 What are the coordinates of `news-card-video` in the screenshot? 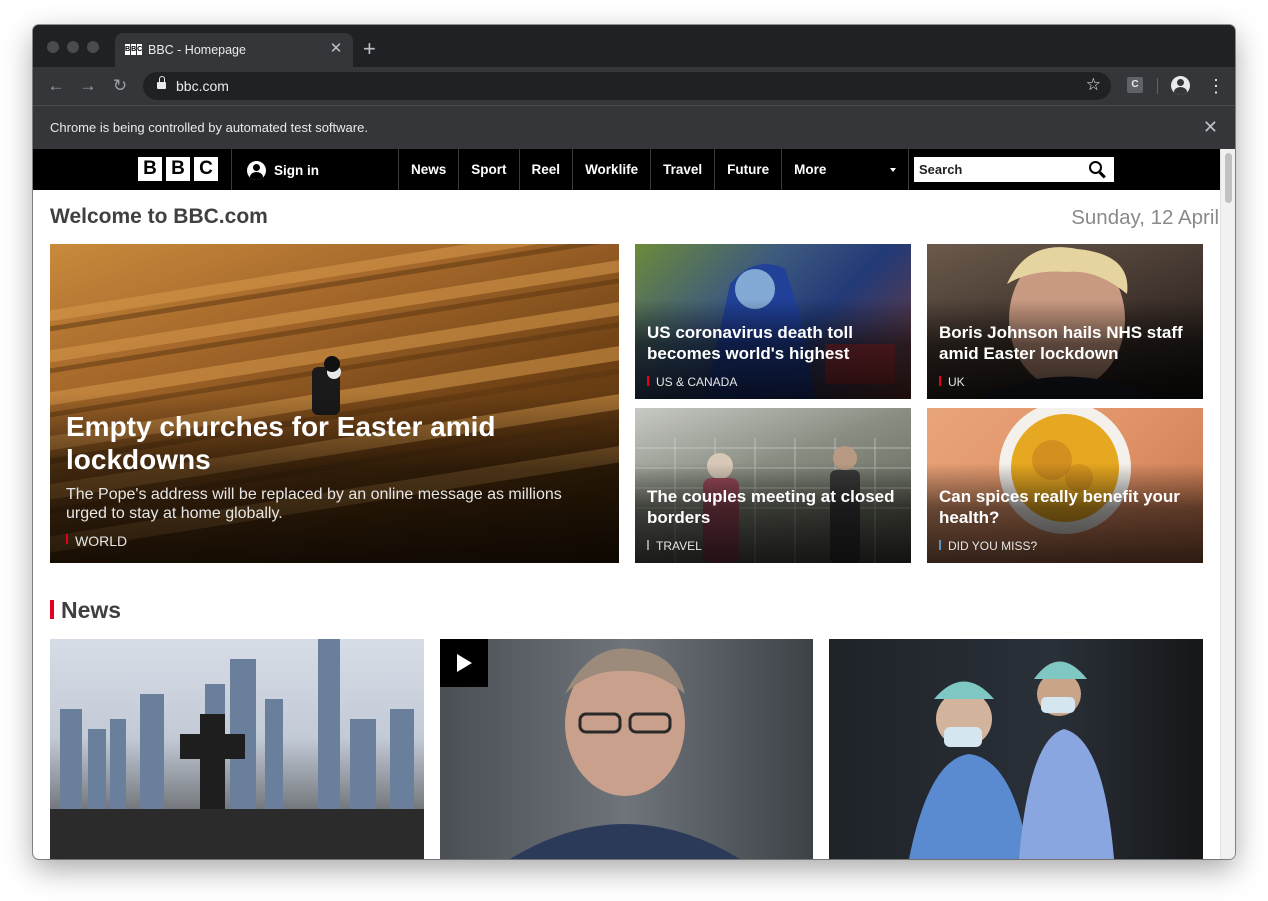 It's located at (626, 749).